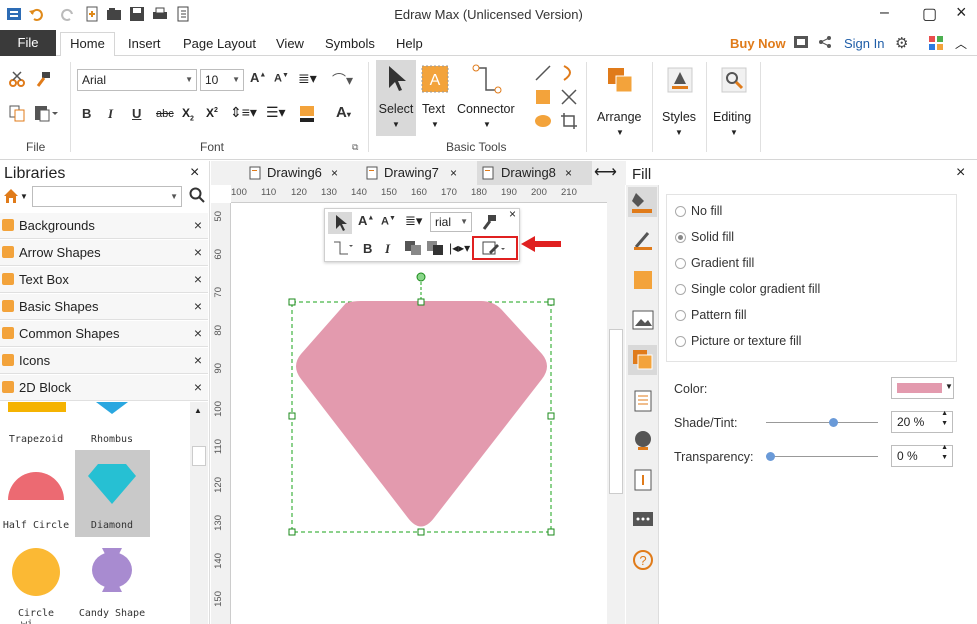 The height and width of the screenshot is (624, 977). I want to click on font-size-select: 10 ▼, so click(222, 80).